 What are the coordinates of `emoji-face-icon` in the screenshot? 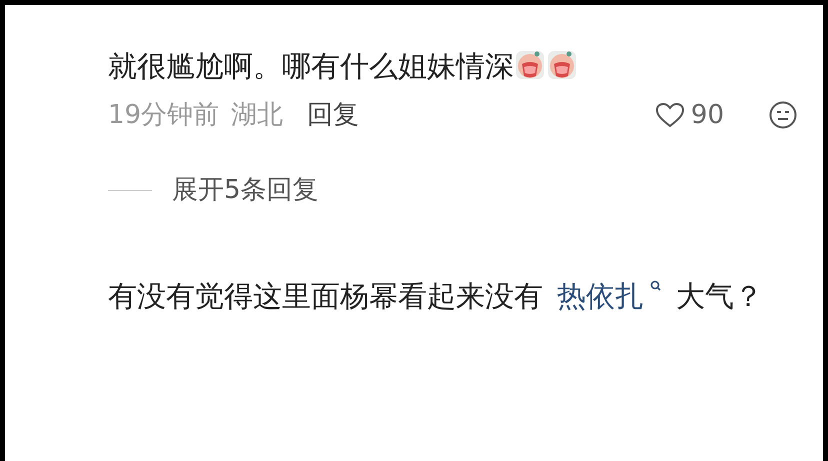 It's located at (783, 115).